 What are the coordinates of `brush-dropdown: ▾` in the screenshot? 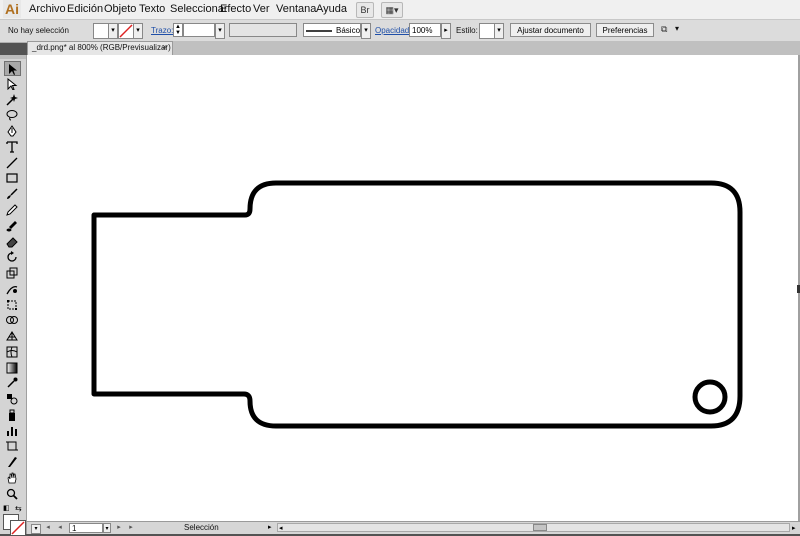 It's located at (366, 31).